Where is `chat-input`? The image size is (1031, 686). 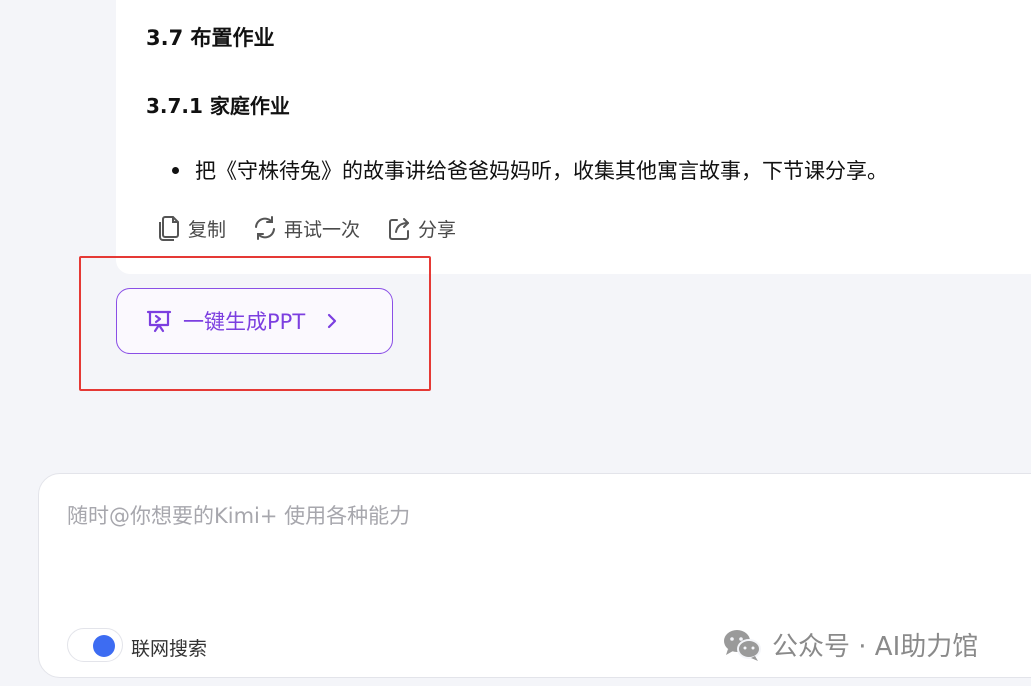
chat-input is located at coordinates (517, 516).